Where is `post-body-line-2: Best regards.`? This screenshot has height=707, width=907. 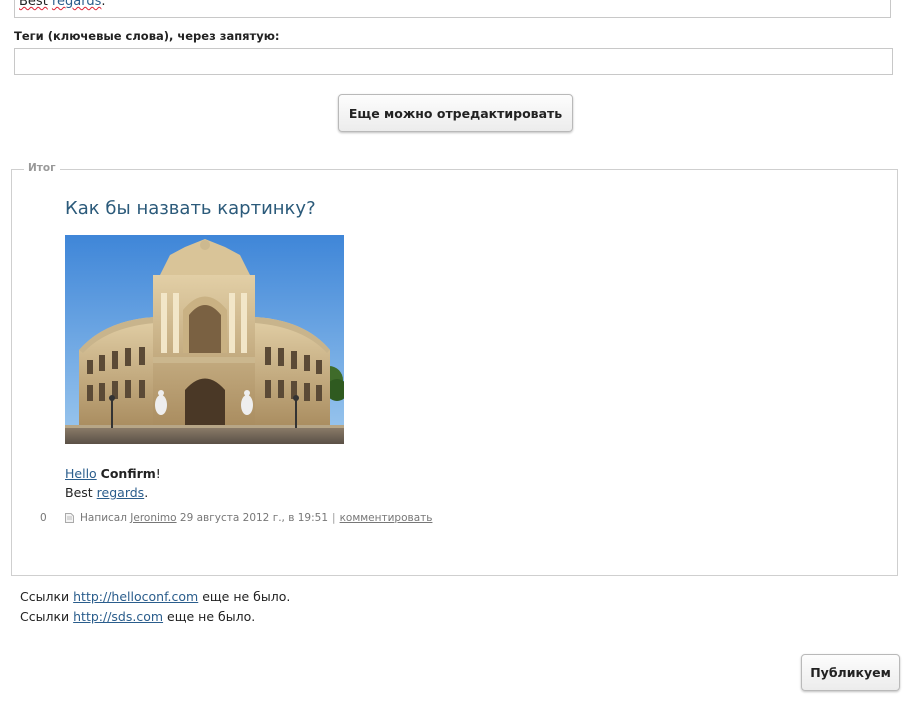
post-body-line-2: Best regards. is located at coordinates (107, 492).